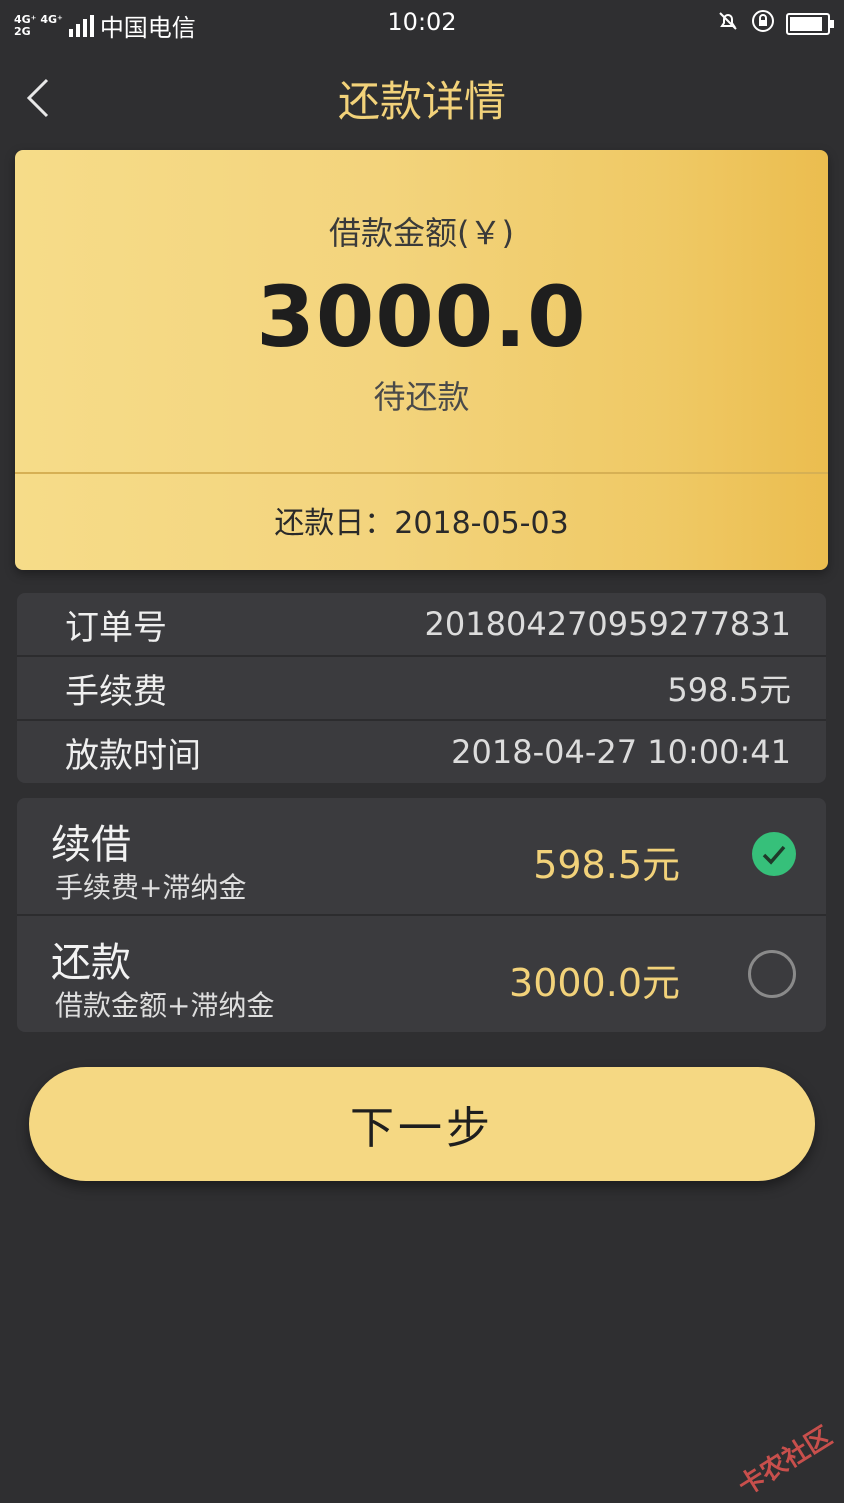  I want to click on loan-amount-label: 借款金额(￥), so click(421, 233).